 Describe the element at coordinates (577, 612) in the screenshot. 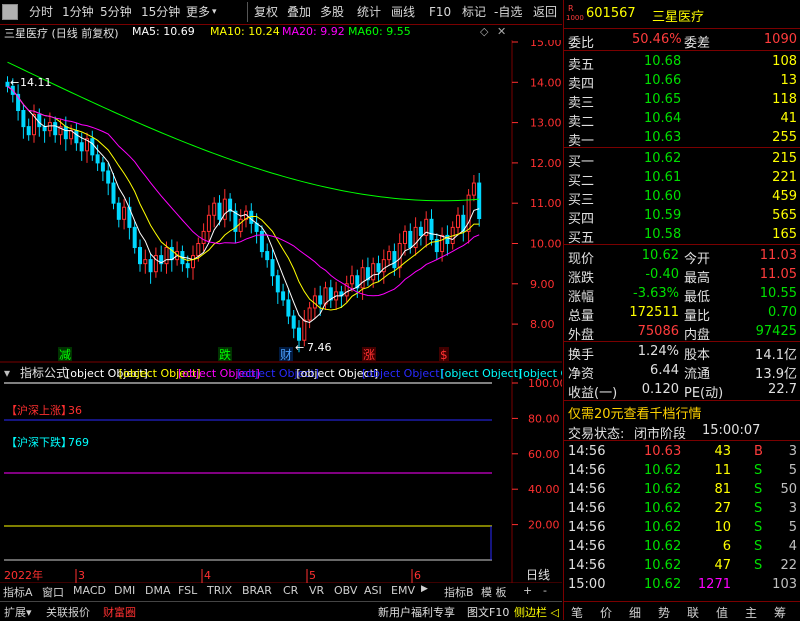

I see `tab-bi: 笔` at that location.